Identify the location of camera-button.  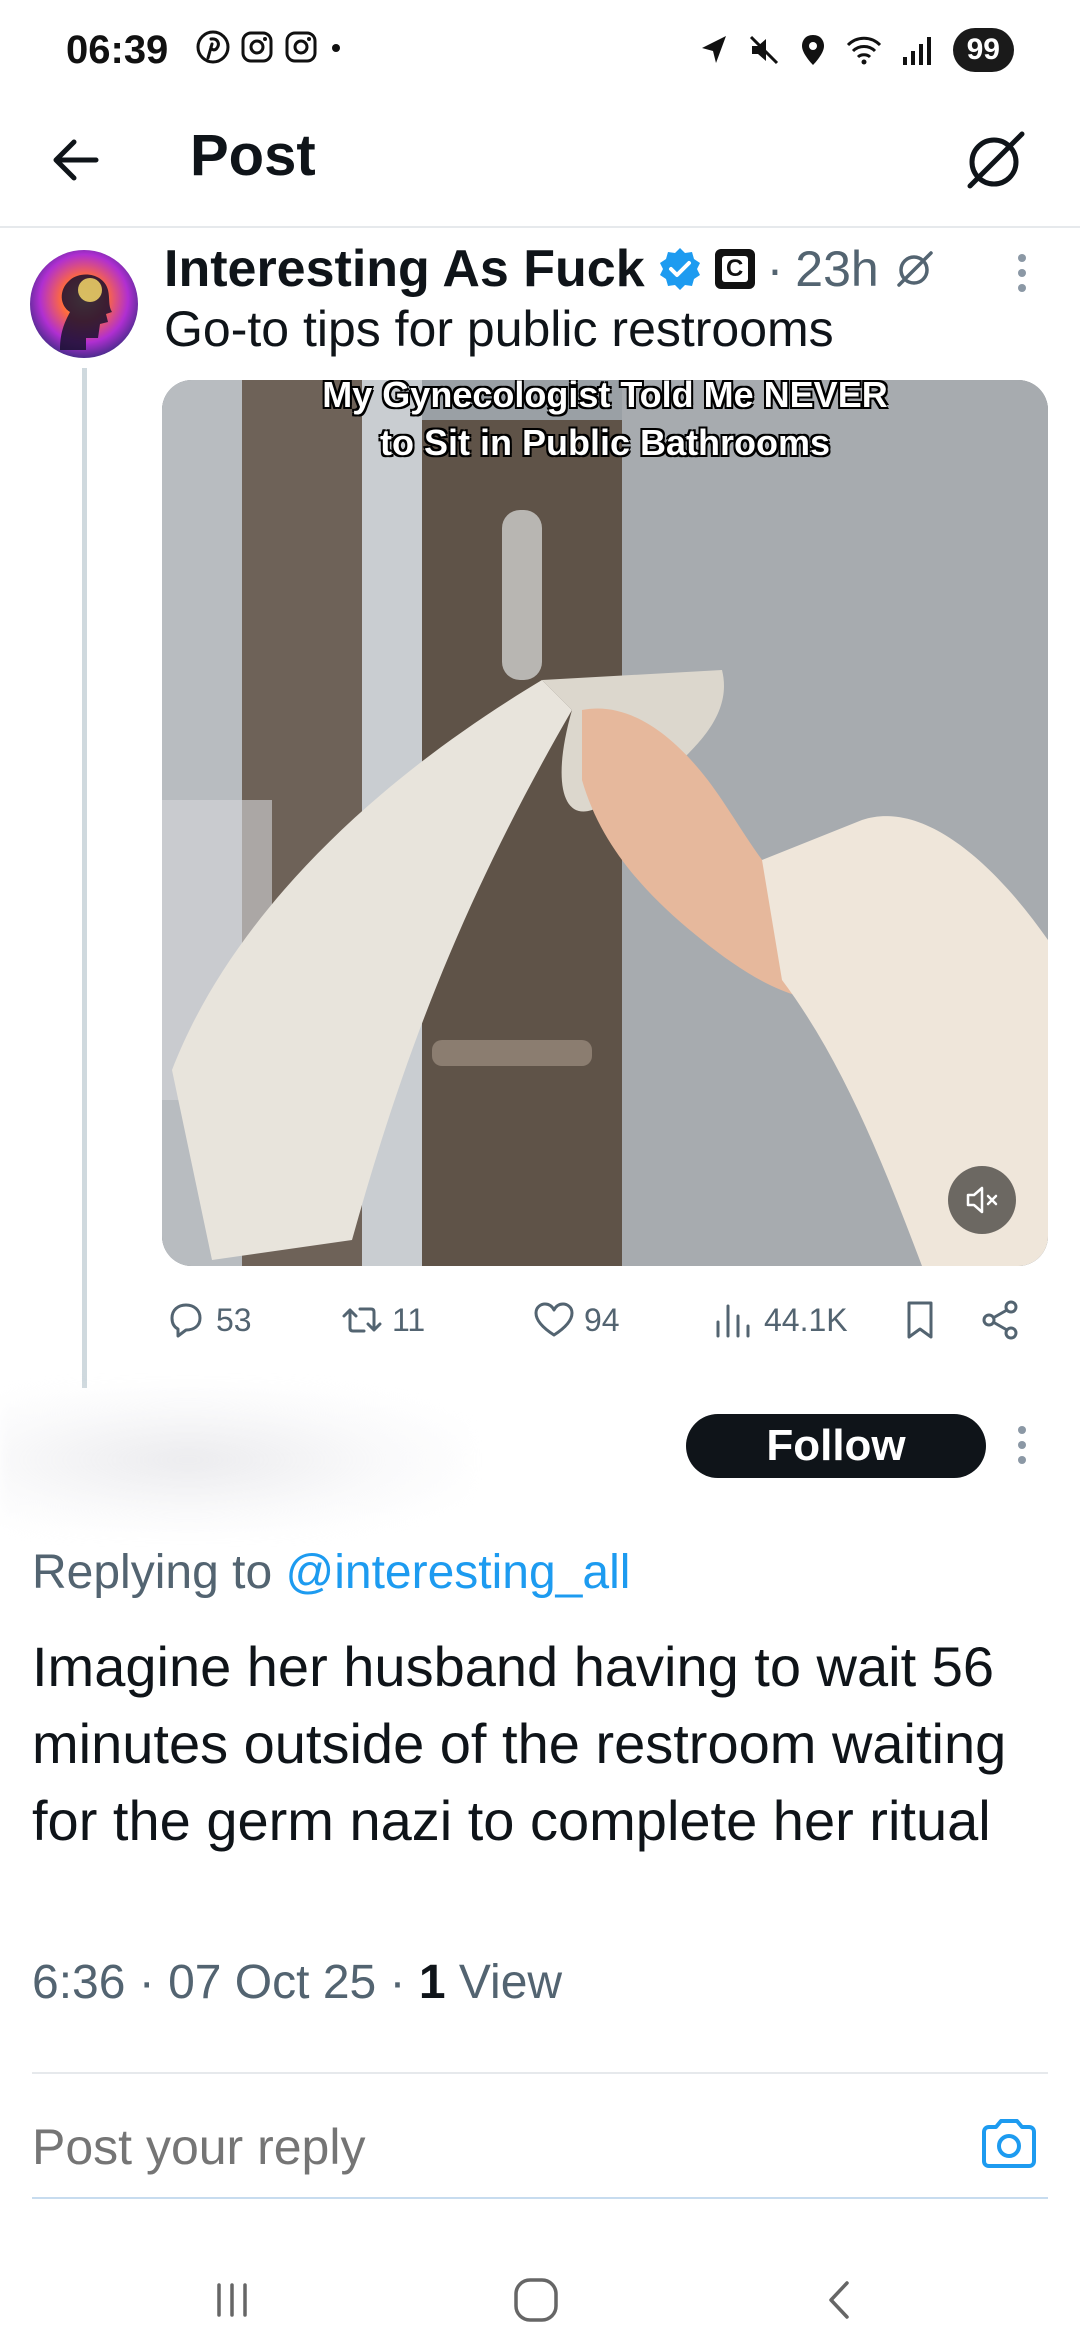
(1009, 2145).